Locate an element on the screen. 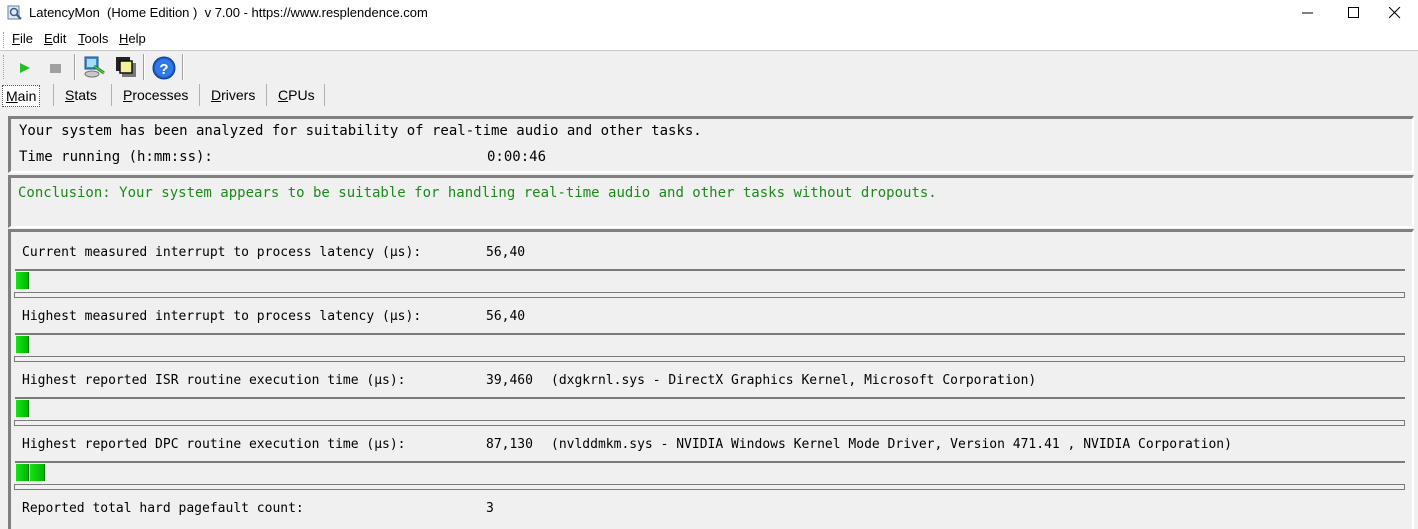 Image resolution: width=1418 pixels, height=529 pixels. tab-drivers: Drivers is located at coordinates (233, 95).